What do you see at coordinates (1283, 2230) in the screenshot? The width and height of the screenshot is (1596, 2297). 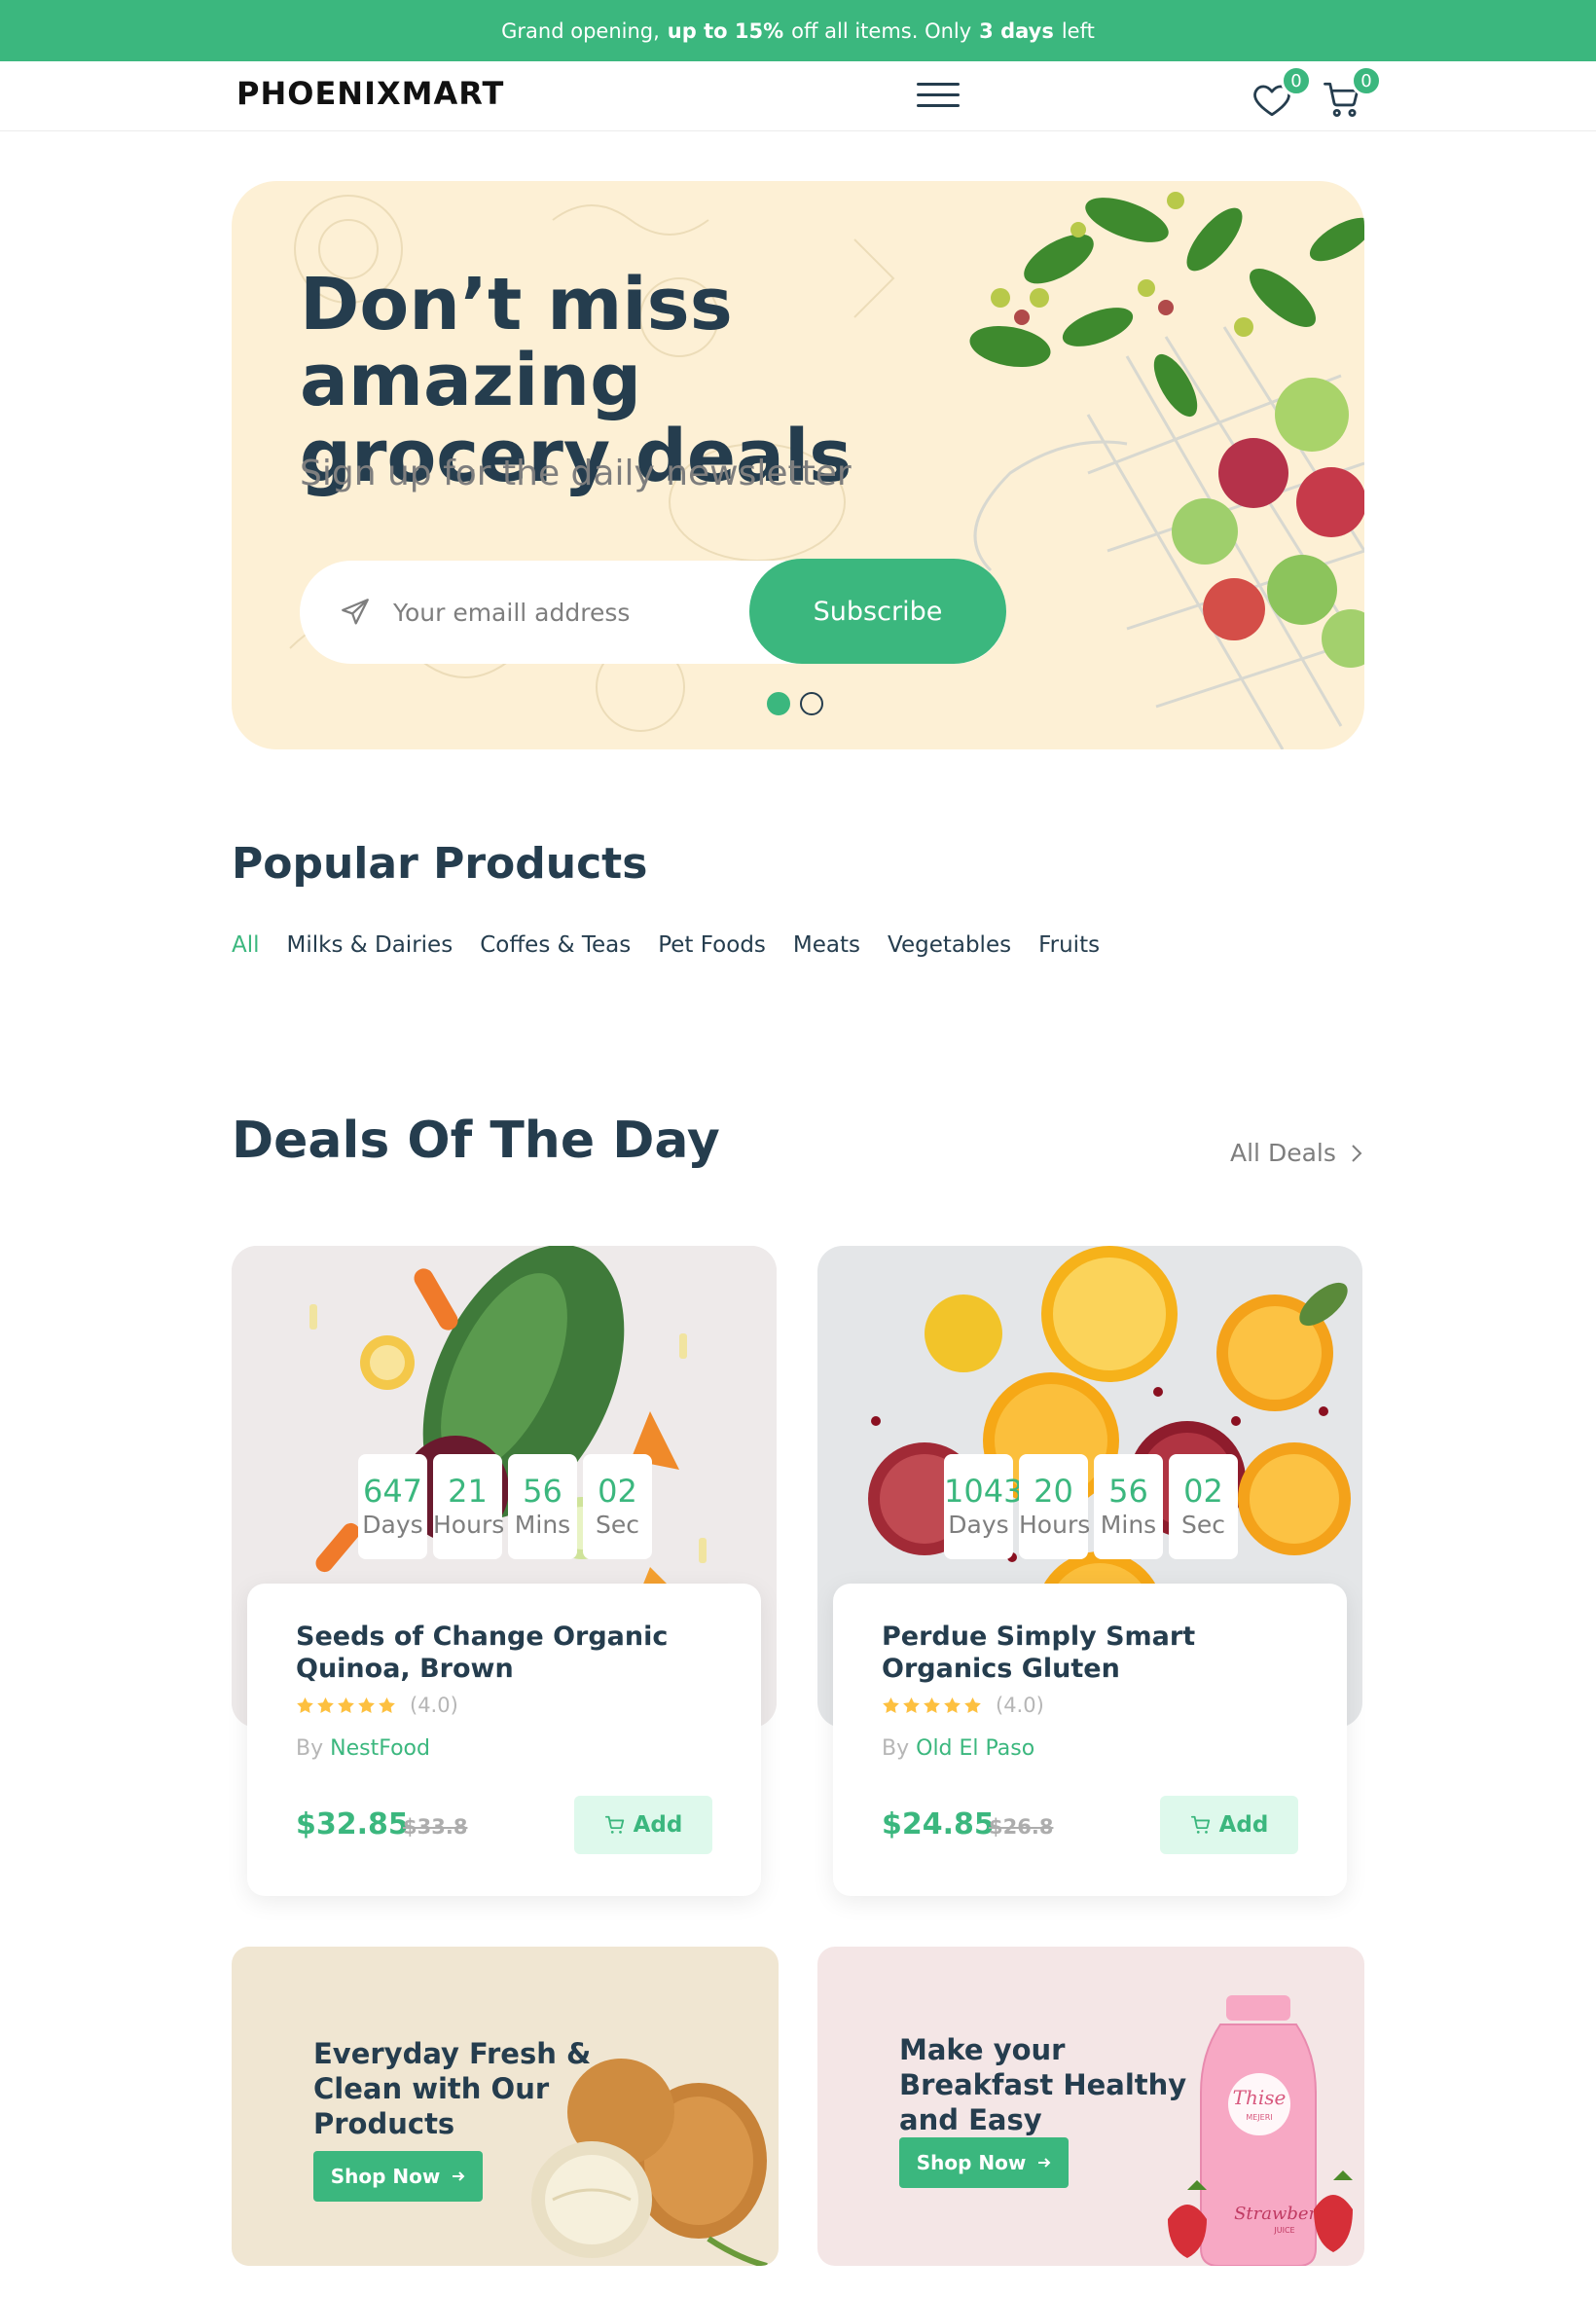 I see `bottle-type: JUICE` at bounding box center [1283, 2230].